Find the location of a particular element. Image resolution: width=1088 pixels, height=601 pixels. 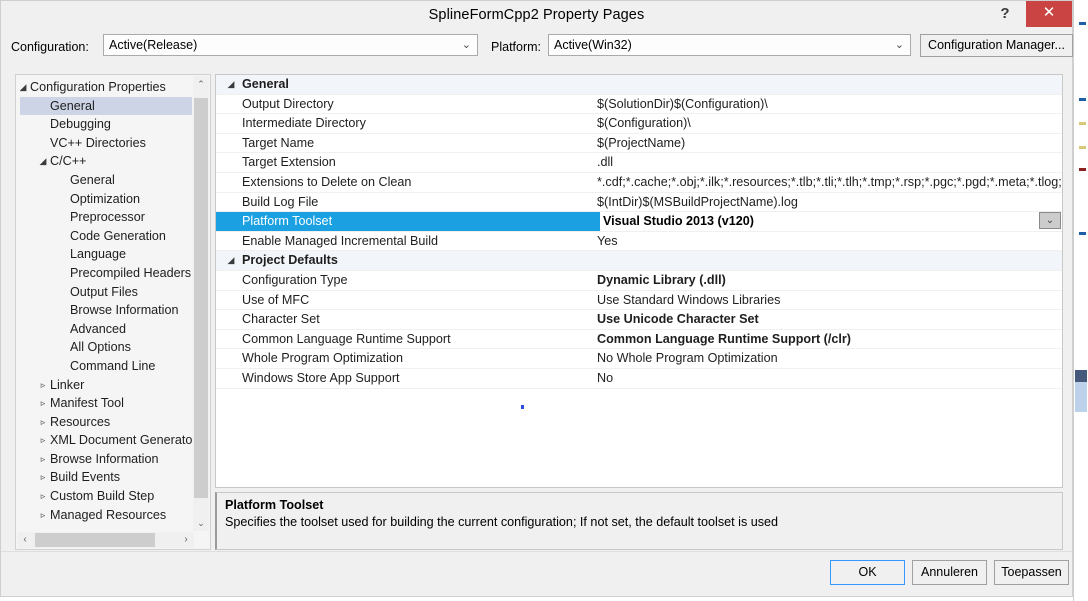

property-row-target-extension: Target Extension .dll is located at coordinates (639, 163).